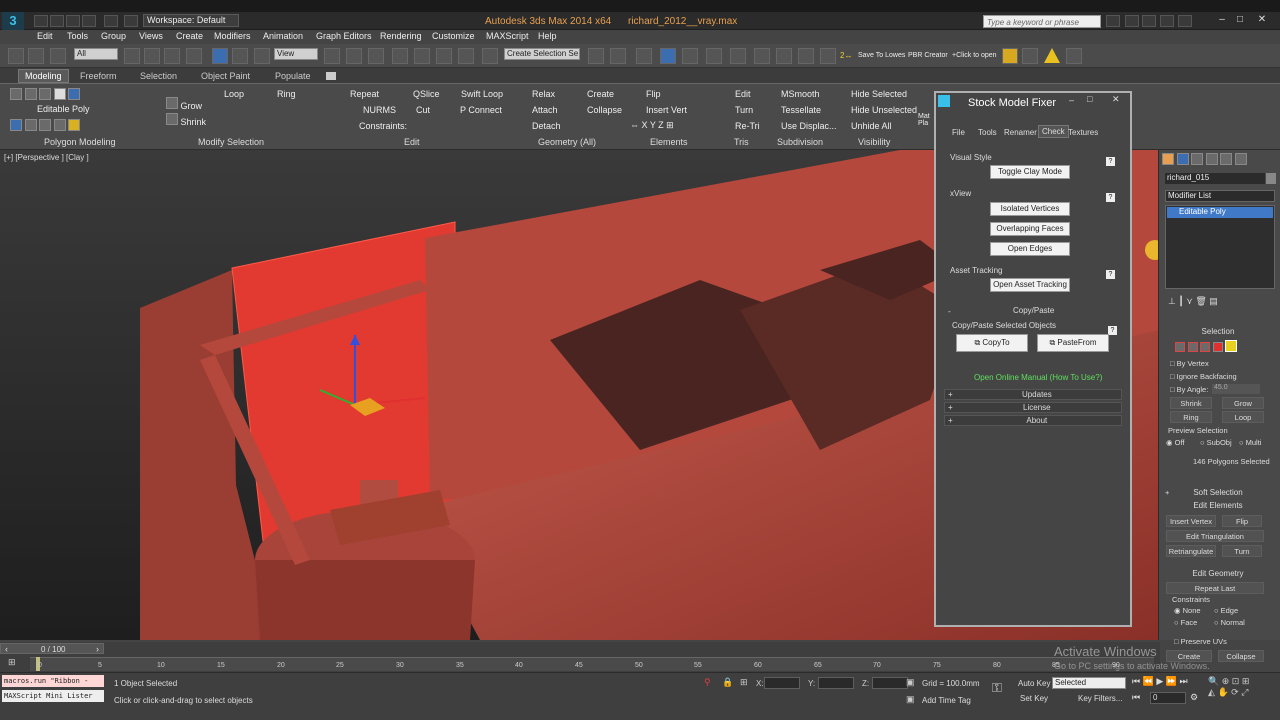  Describe the element at coordinates (836, 683) in the screenshot. I see `y-coordinate-field` at that location.